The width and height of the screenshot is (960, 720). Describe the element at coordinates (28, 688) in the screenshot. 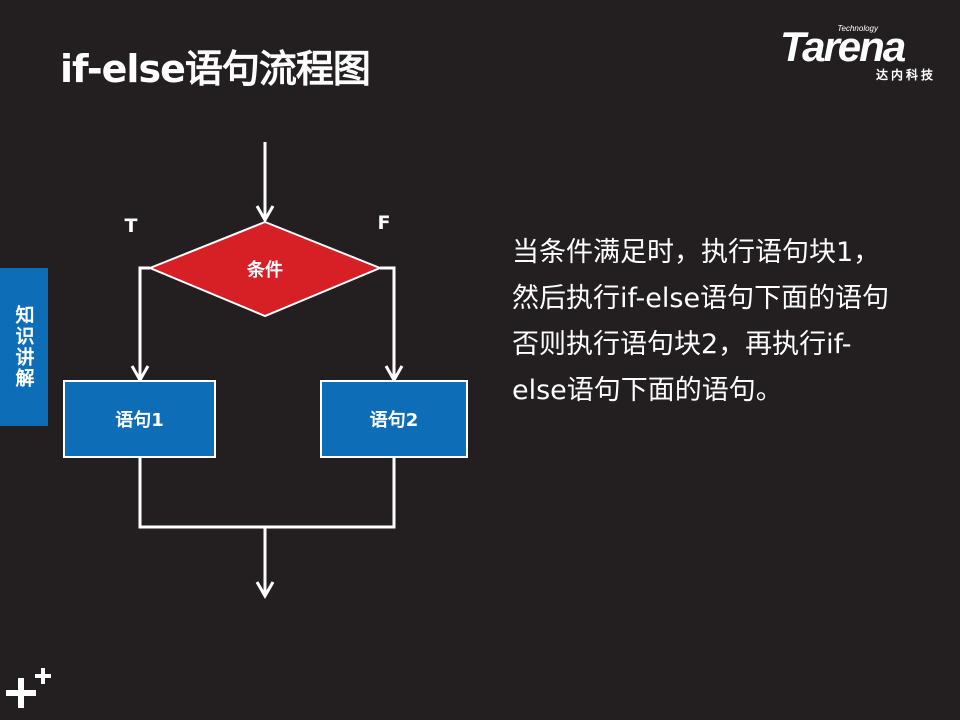

I see `plus-plus-icon` at that location.